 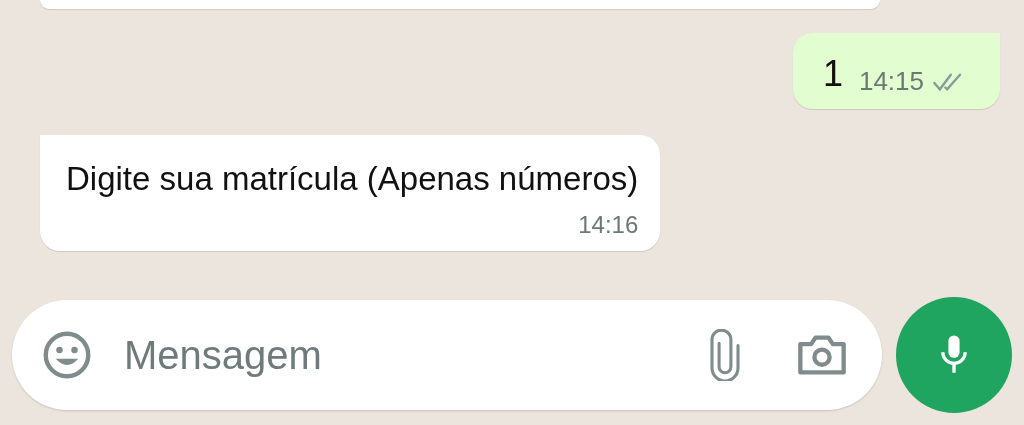 I want to click on message-time: 14:15, so click(x=891, y=81).